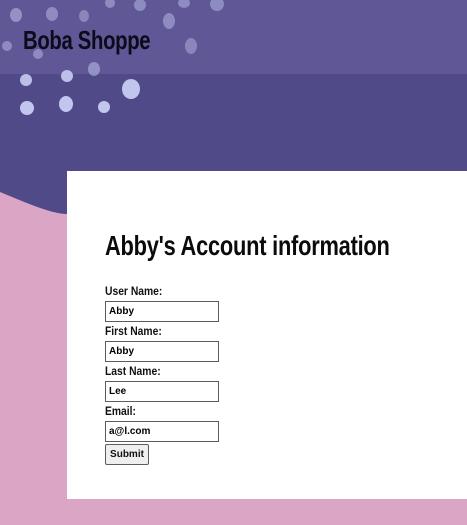 This screenshot has height=525, width=467. I want to click on last-name-field, so click(162, 391).